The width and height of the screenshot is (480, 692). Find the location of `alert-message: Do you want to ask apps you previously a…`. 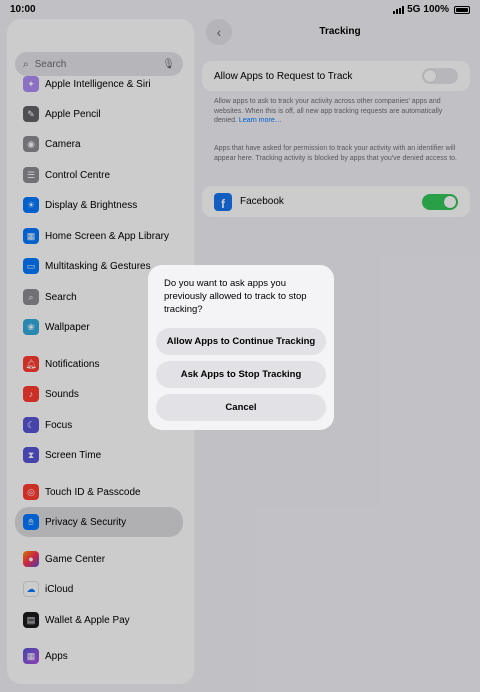

alert-message: Do you want to ask apps you previously a… is located at coordinates (235, 296).